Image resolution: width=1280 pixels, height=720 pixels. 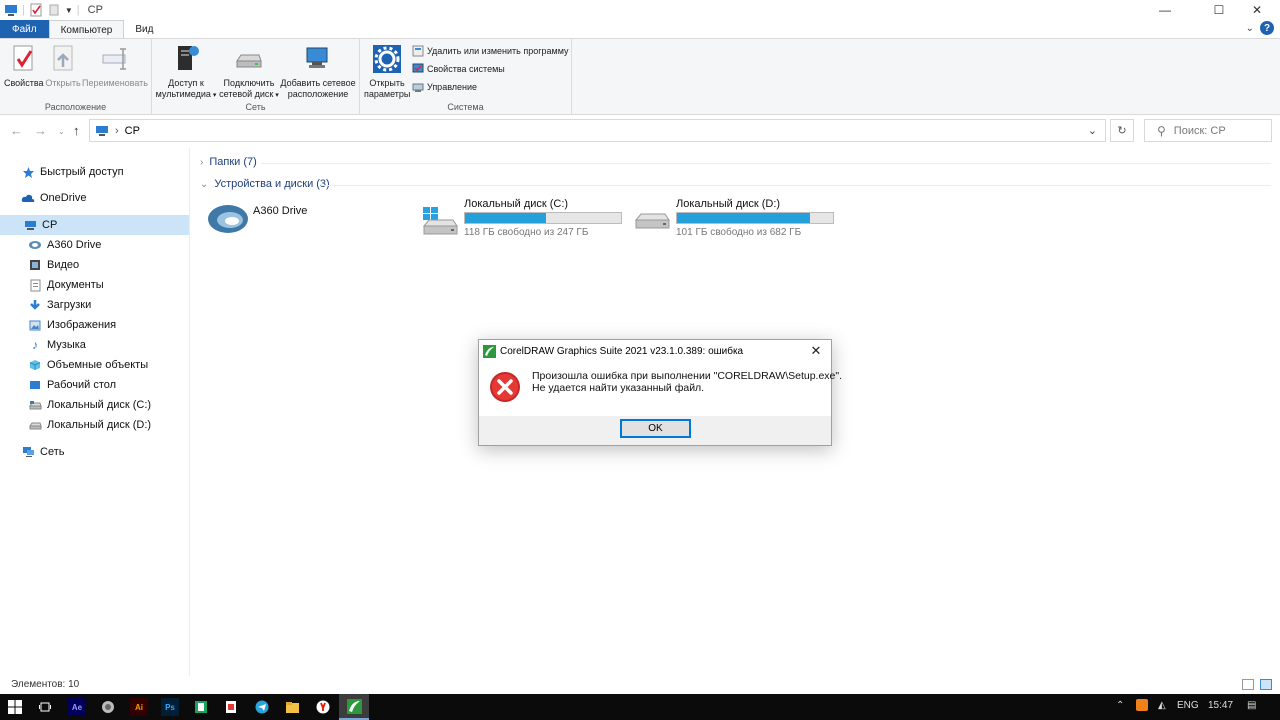 I want to click on manage-label: Управление, so click(x=452, y=87).